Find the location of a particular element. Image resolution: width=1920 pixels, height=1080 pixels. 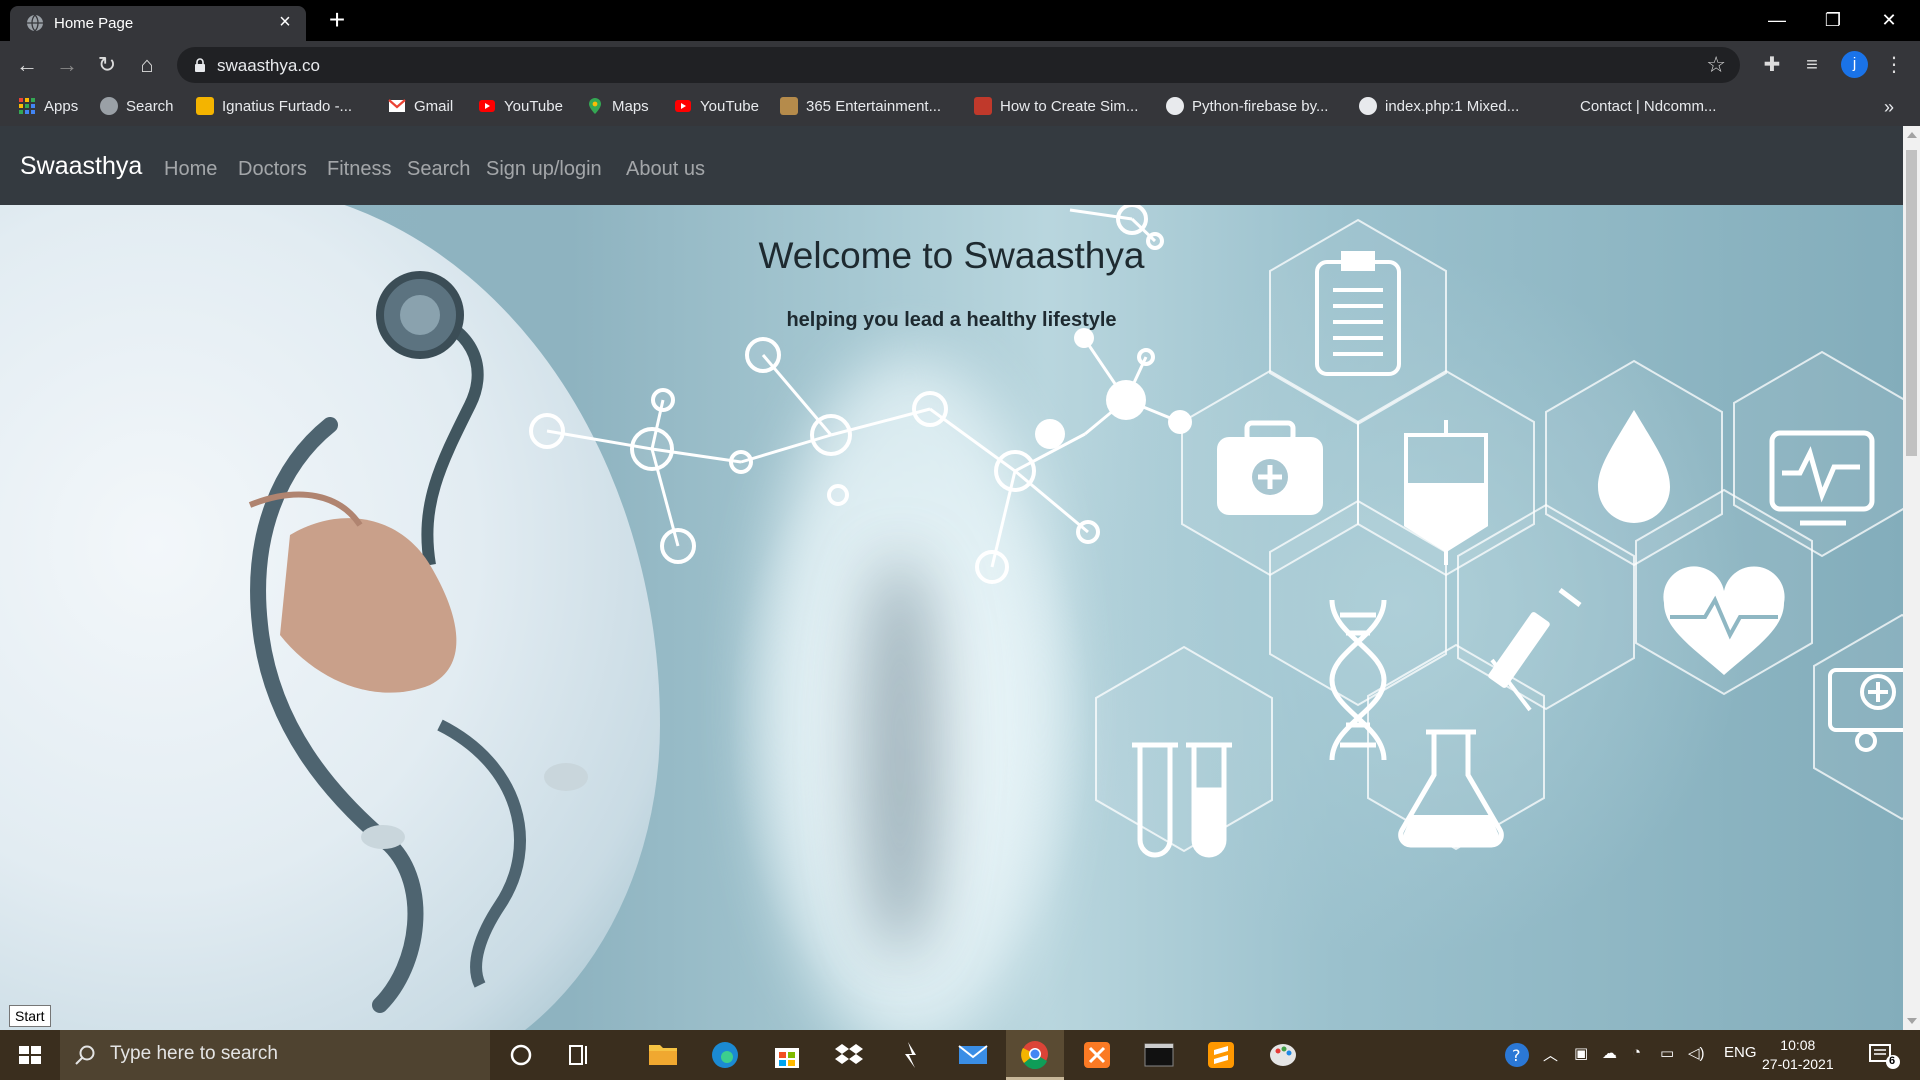

bookmark-search: Search is located at coordinates (137, 106).